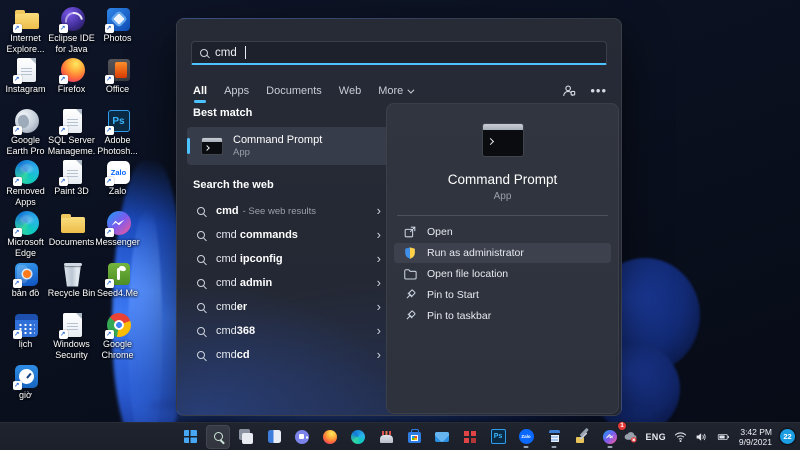  I want to click on taskbar-clock: 3:42 PM 9/9/2021, so click(755, 437).